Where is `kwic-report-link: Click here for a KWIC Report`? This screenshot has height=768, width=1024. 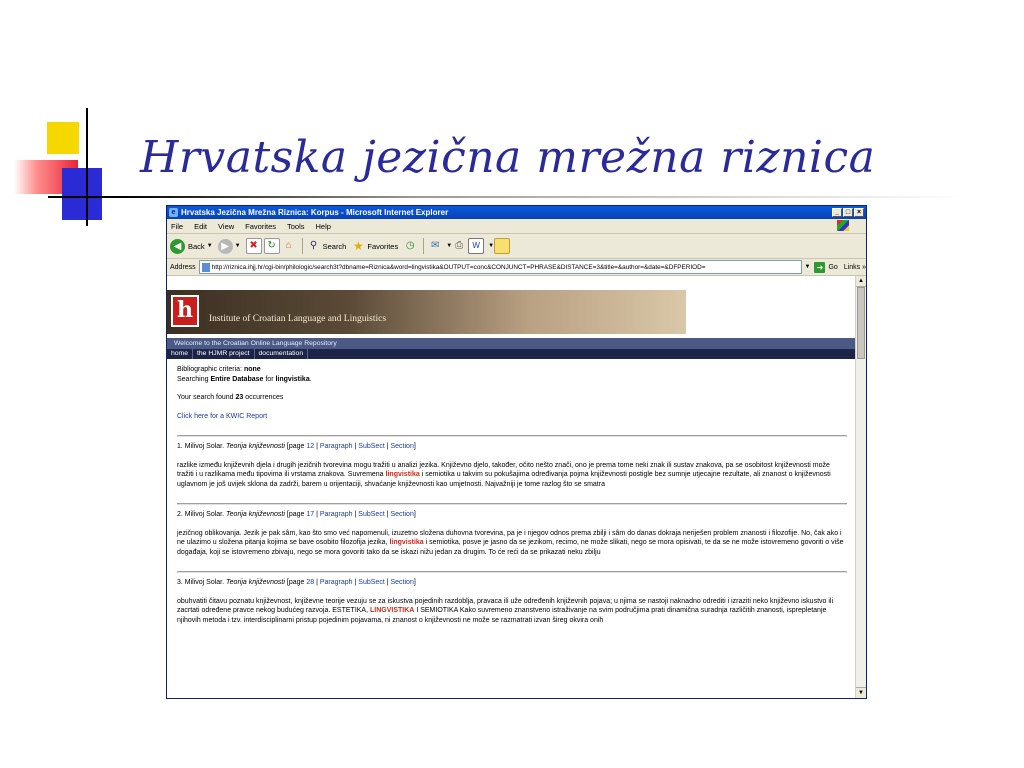 kwic-report-link: Click here for a KWIC Report is located at coordinates (222, 416).